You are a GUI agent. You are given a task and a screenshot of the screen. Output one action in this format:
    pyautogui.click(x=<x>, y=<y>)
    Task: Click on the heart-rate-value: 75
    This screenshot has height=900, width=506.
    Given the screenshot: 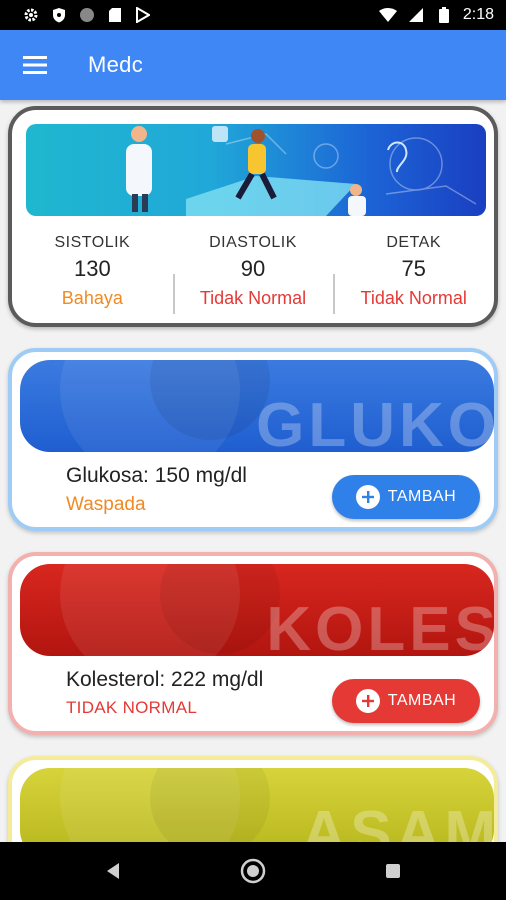 What is the action you would take?
    pyautogui.click(x=413, y=268)
    